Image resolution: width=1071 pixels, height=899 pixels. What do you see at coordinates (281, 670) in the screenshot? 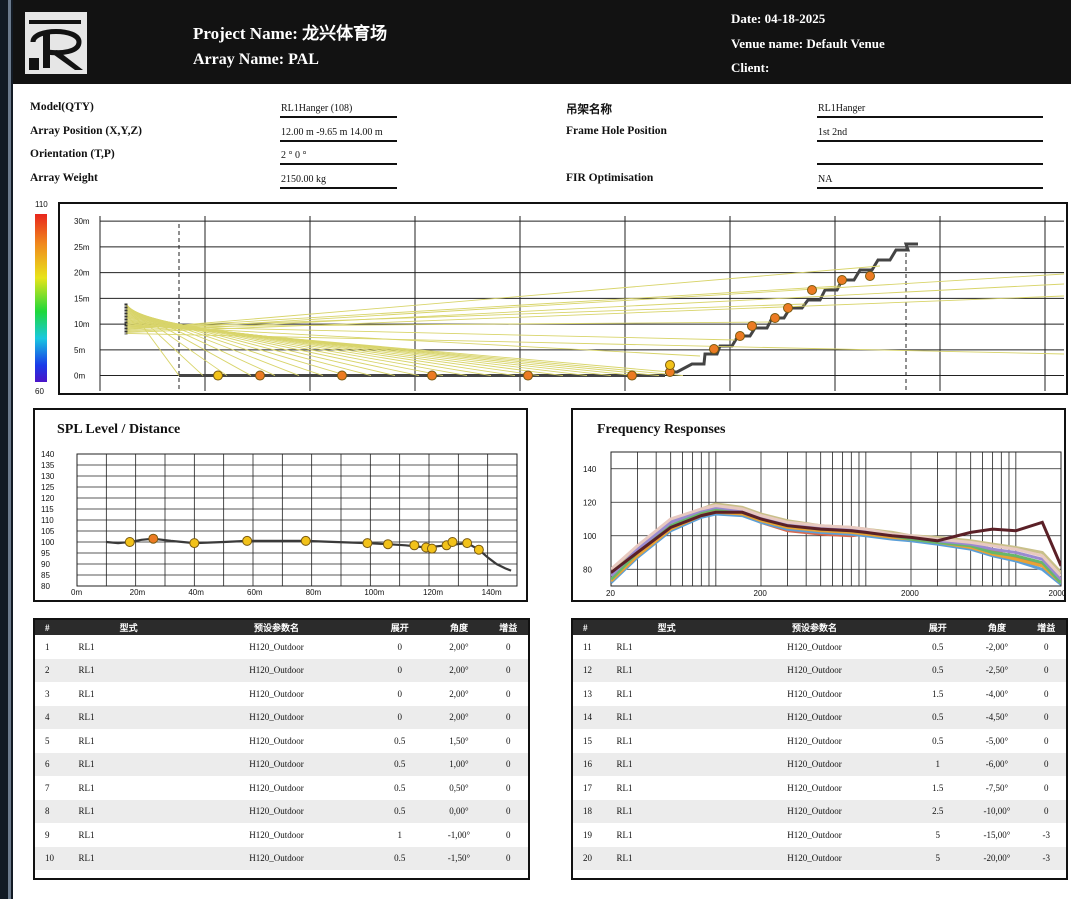
I see `table-row: 2 RL1 H120_Outdoor 0 2,00° 0` at bounding box center [281, 670].